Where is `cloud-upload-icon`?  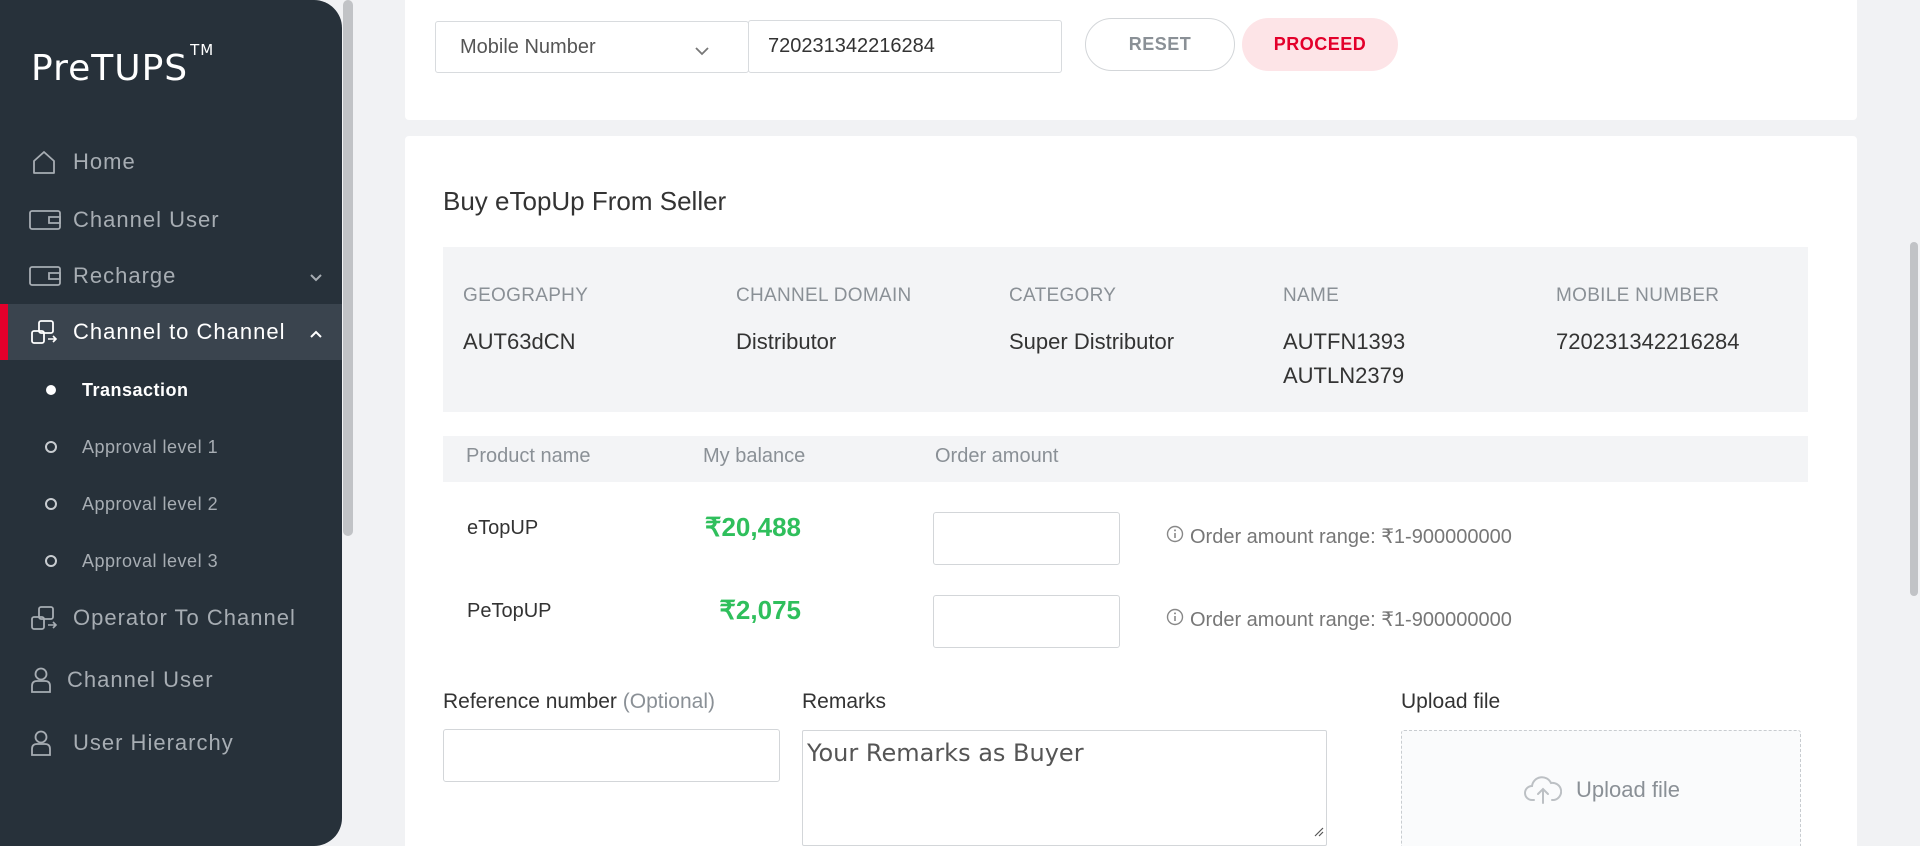
cloud-upload-icon is located at coordinates (1543, 790).